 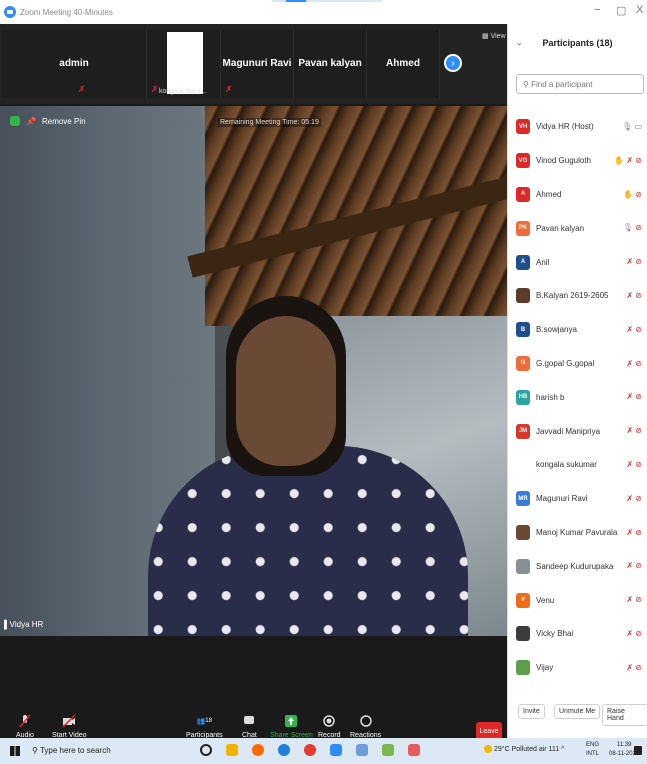 What do you see at coordinates (580, 84) in the screenshot?
I see `find-participant-input: ⚲ Find a participant` at bounding box center [580, 84].